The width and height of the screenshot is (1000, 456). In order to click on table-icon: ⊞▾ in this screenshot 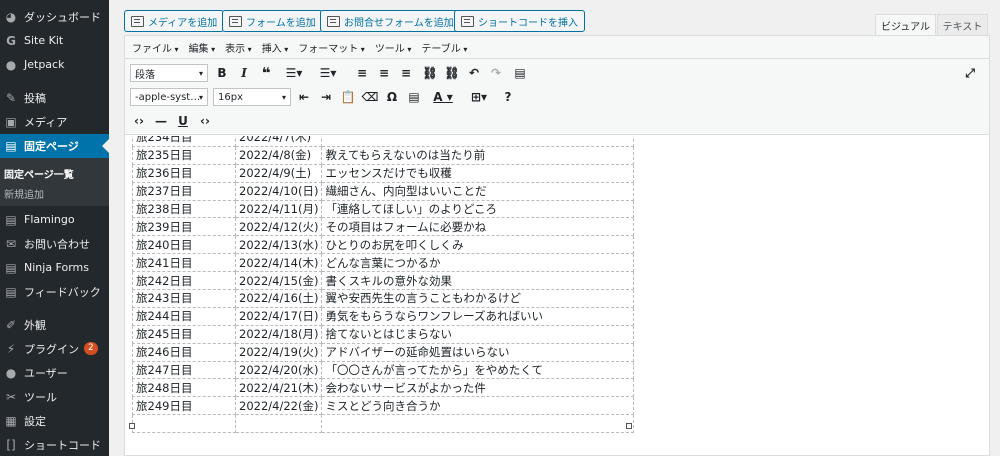, I will do `click(479, 97)`.